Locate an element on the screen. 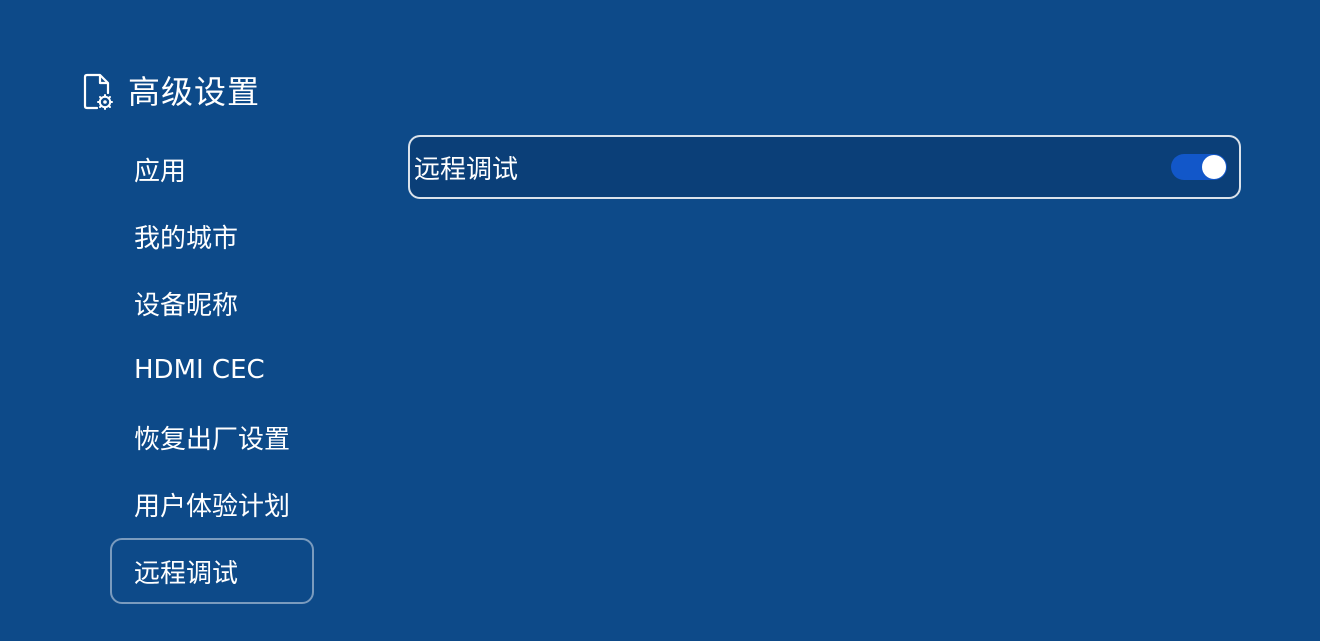 This screenshot has width=1320, height=641. remote-debug-row: 远程调试 is located at coordinates (824, 167).